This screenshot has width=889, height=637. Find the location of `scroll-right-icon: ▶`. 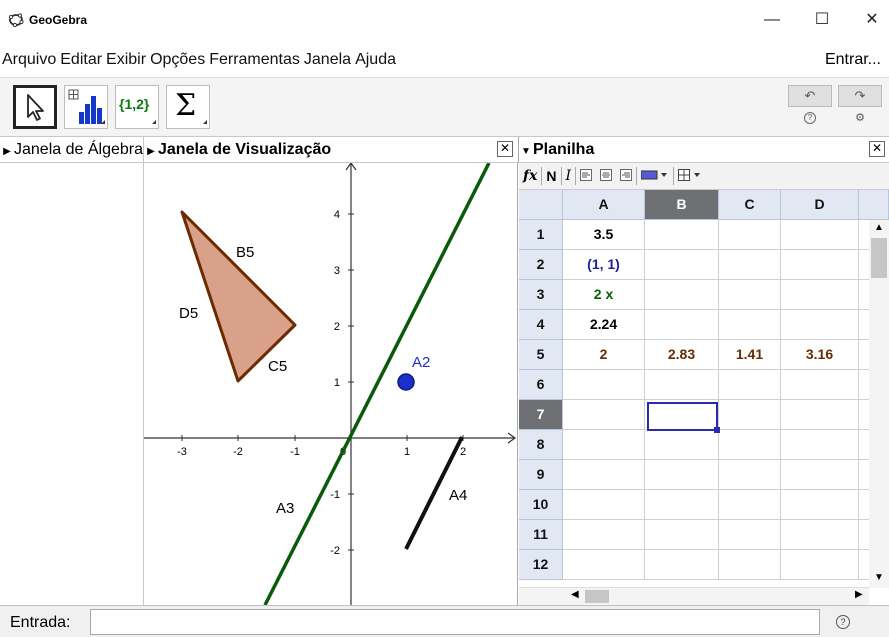

scroll-right-icon: ▶ is located at coordinates (859, 594).